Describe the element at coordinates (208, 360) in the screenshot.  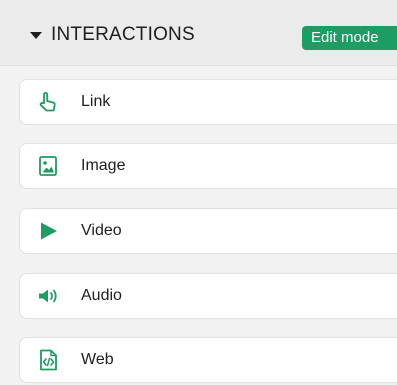
I see `interaction-item-web: Web` at that location.